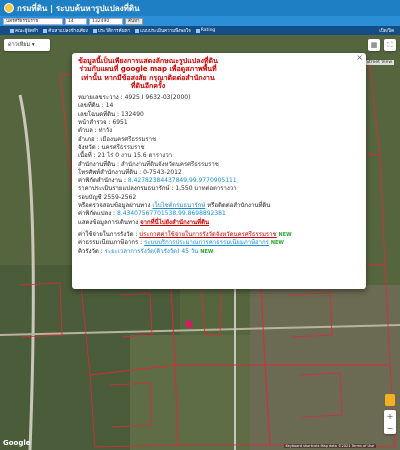 This screenshot has width=400, height=450. I want to click on info-row: โทรศัพท์สำนักงานที่ดิน : 0-7543-2012, so click(130, 172).